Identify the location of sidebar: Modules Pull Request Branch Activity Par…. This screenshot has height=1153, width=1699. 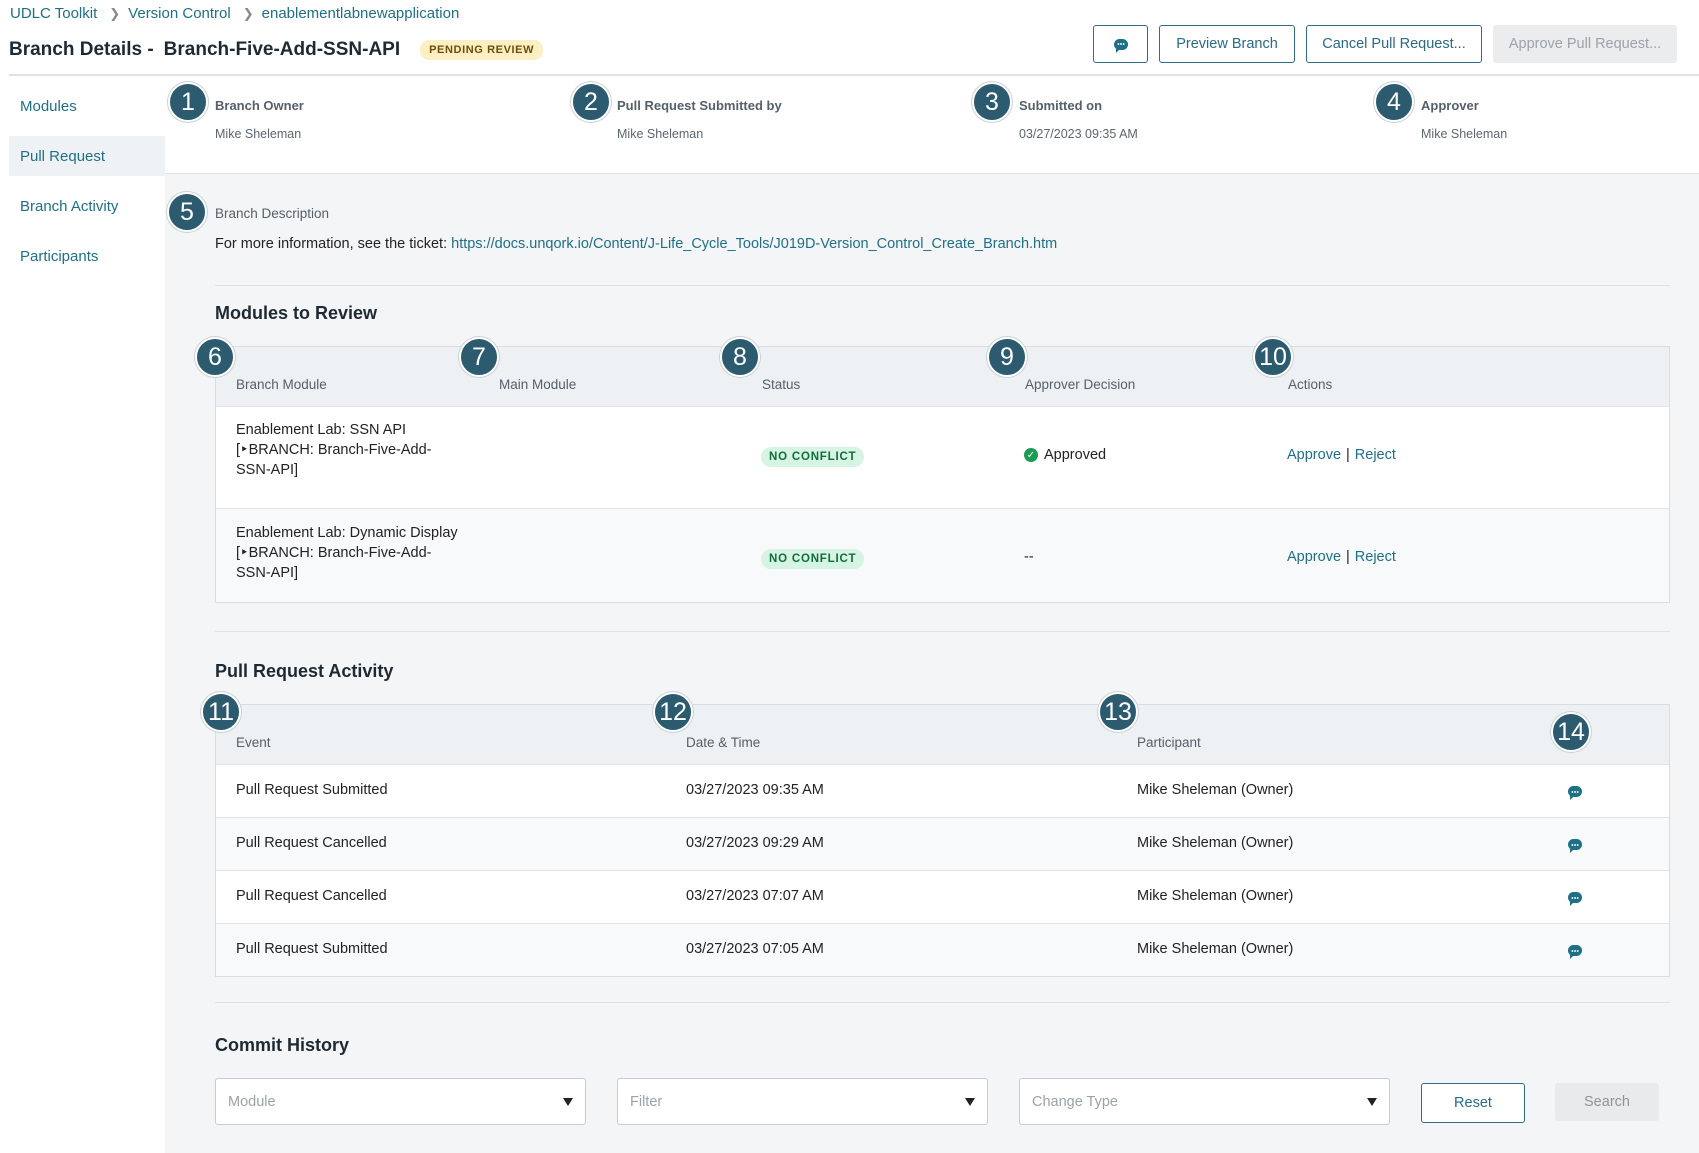
(87, 614).